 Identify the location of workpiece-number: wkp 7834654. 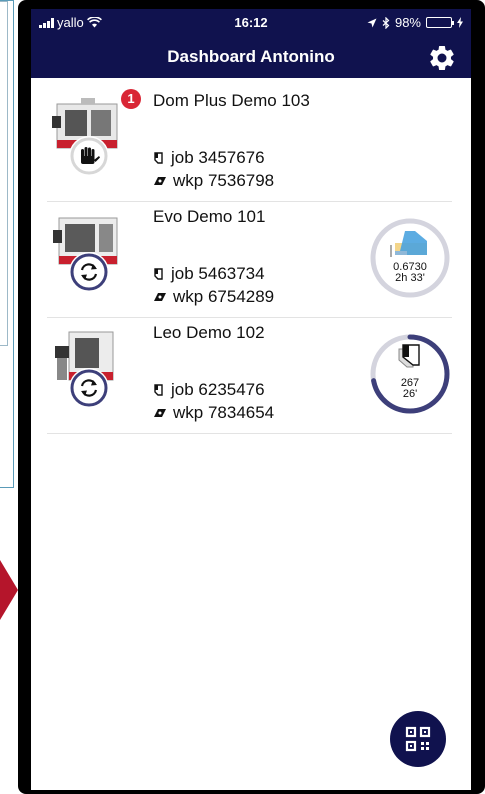
(224, 412).